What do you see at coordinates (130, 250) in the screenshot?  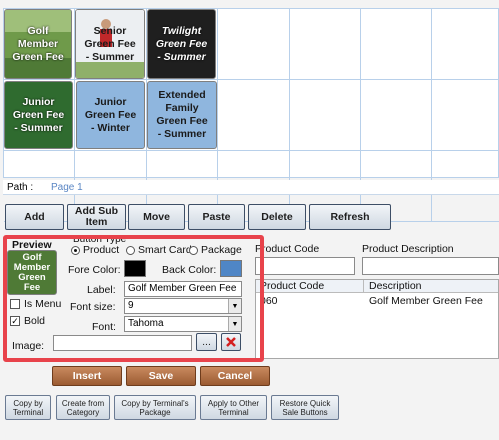 I see `type-smart-card-radio` at bounding box center [130, 250].